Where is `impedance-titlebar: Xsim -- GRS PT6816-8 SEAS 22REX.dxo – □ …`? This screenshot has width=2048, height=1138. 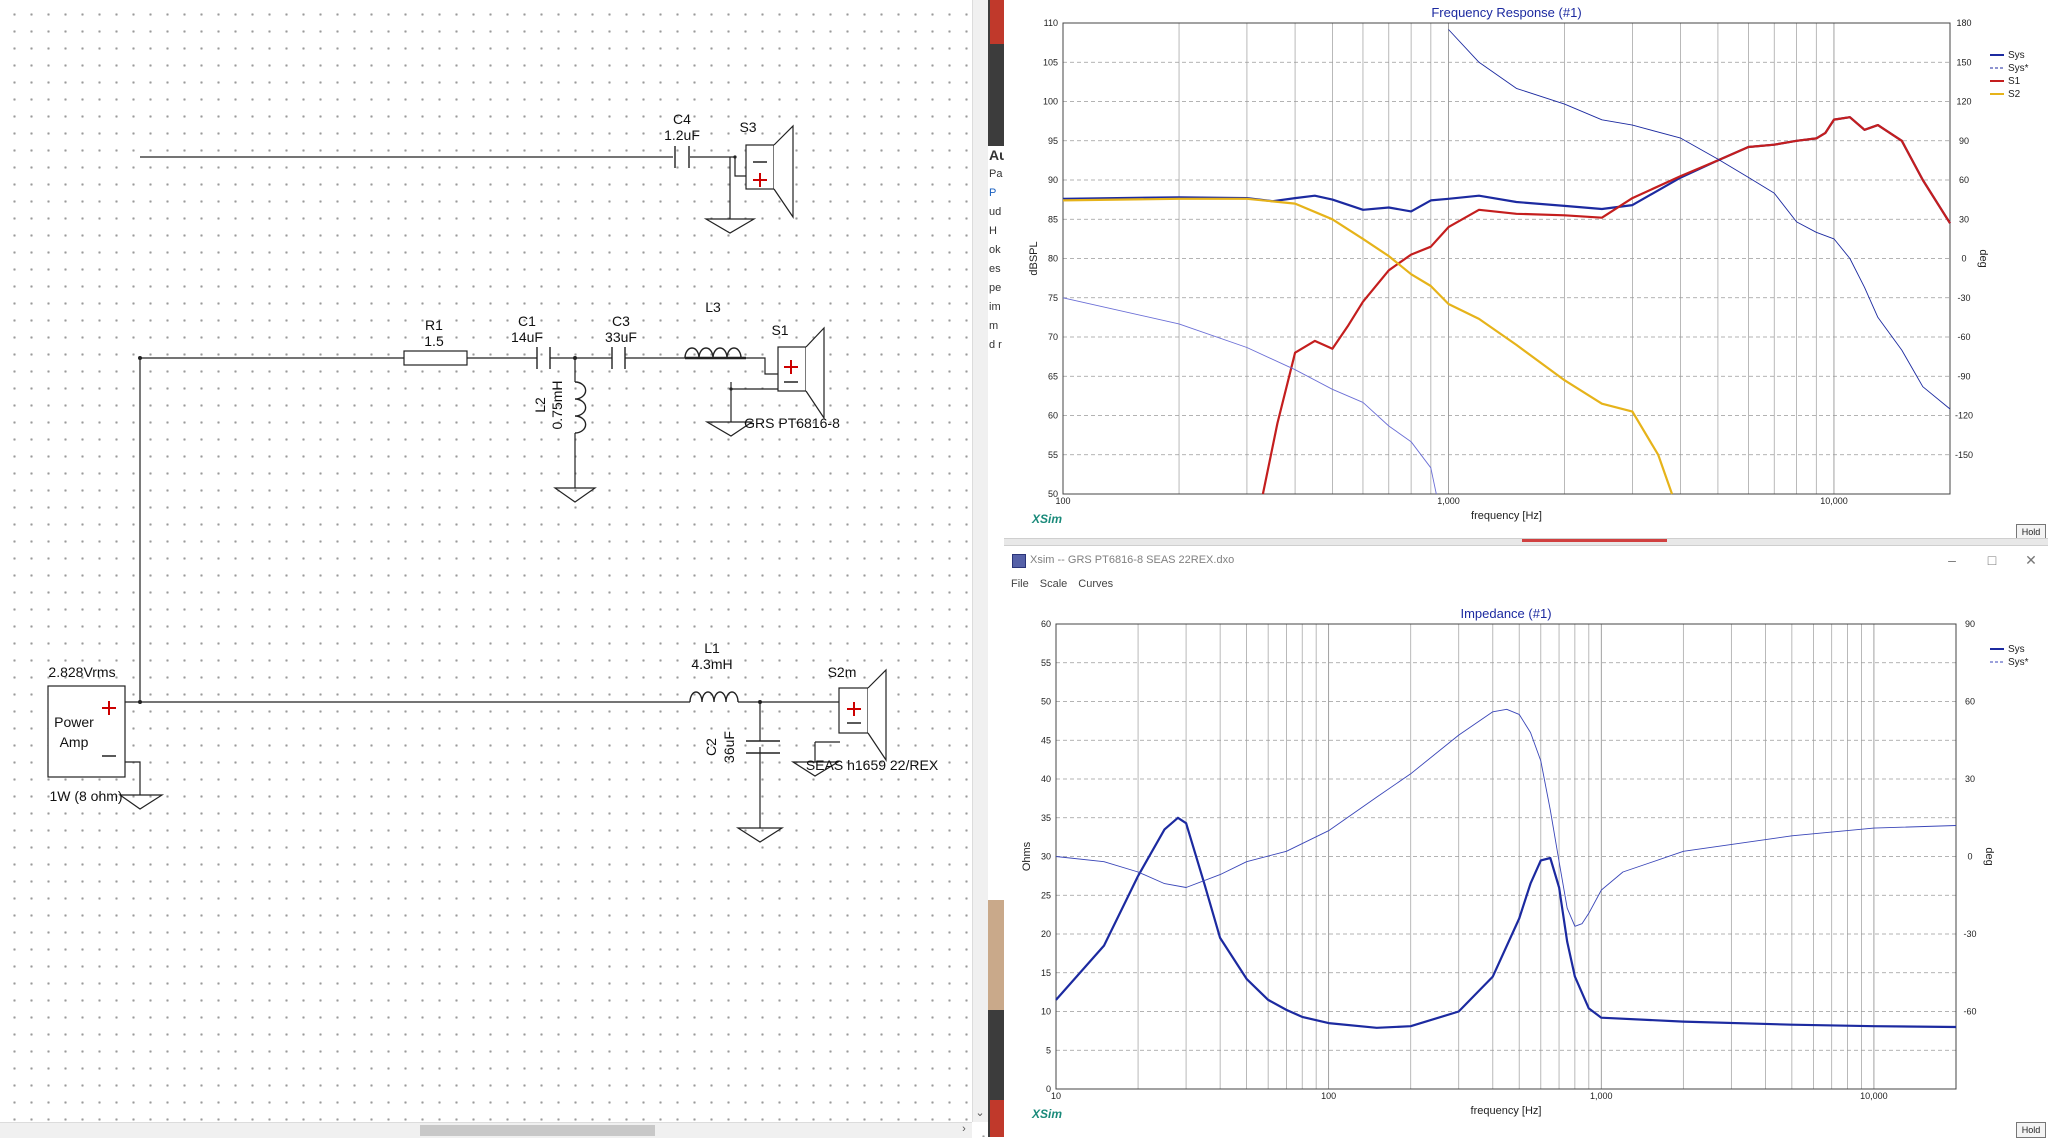 impedance-titlebar: Xsim -- GRS PT6816-8 SEAS 22REX.dxo – □ … is located at coordinates (1526, 561).